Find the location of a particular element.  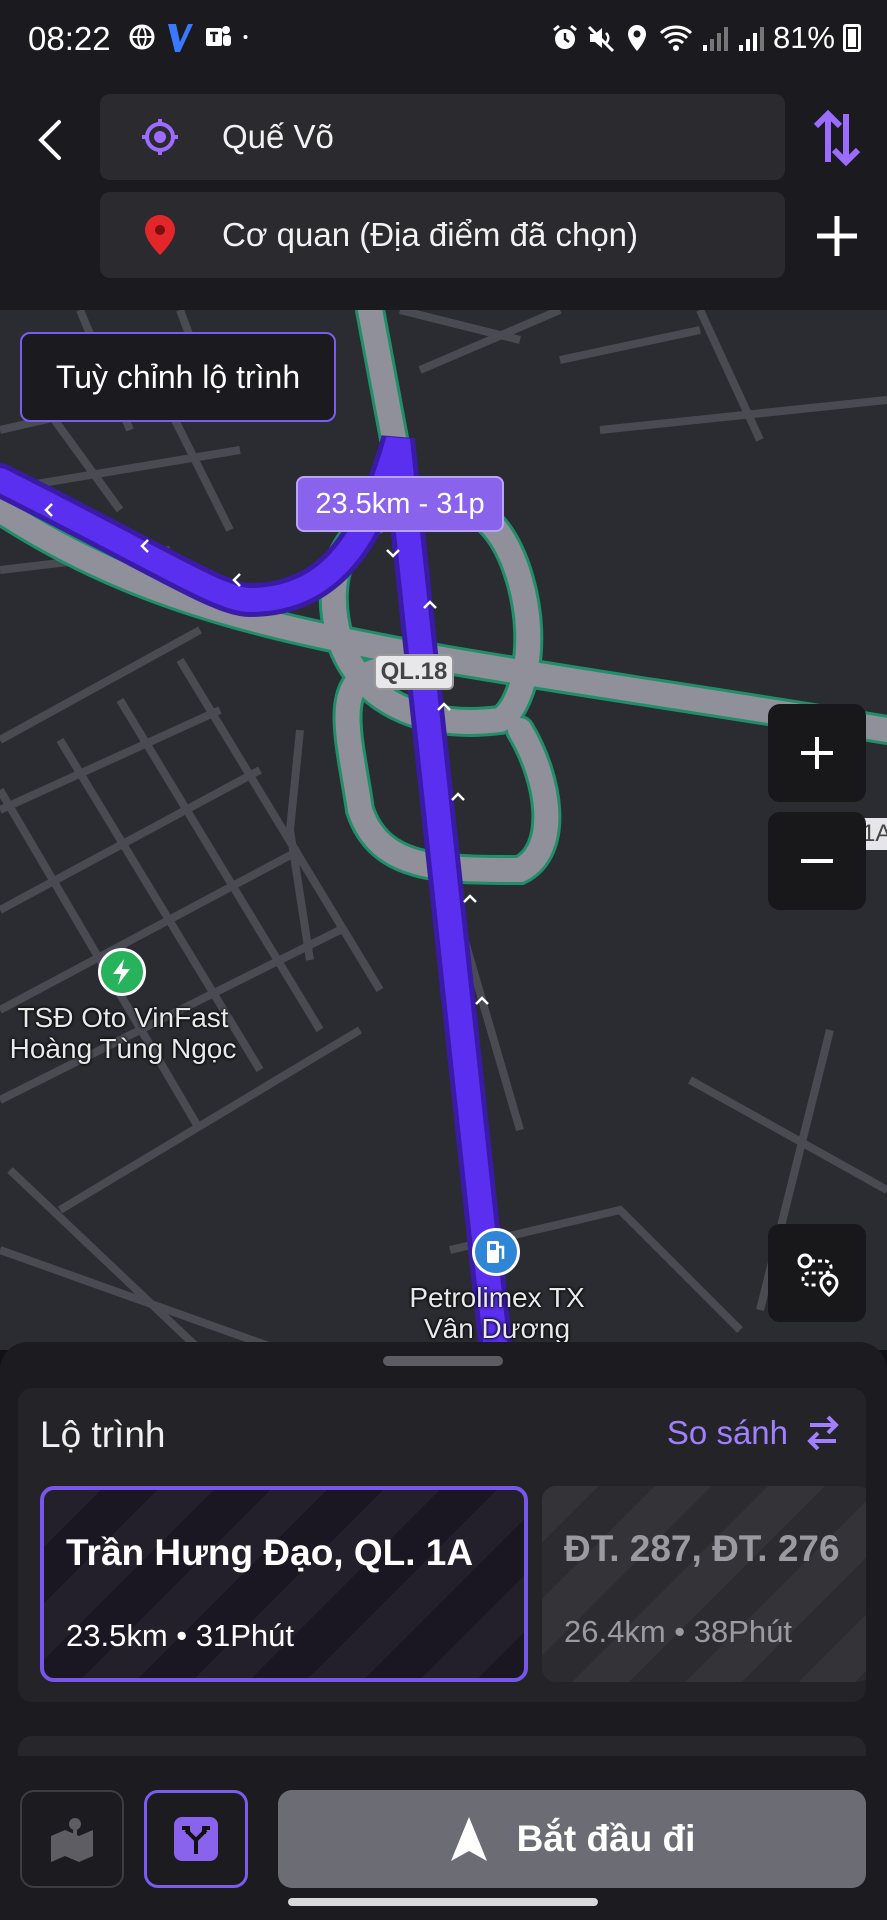

start-label: Bắt đầu đi is located at coordinates (606, 1838).